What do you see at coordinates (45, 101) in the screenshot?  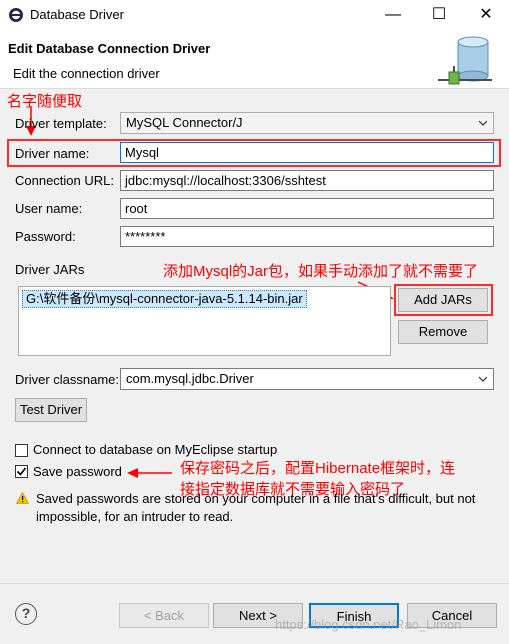 I see `name-hint-annotation: 名字随便取` at bounding box center [45, 101].